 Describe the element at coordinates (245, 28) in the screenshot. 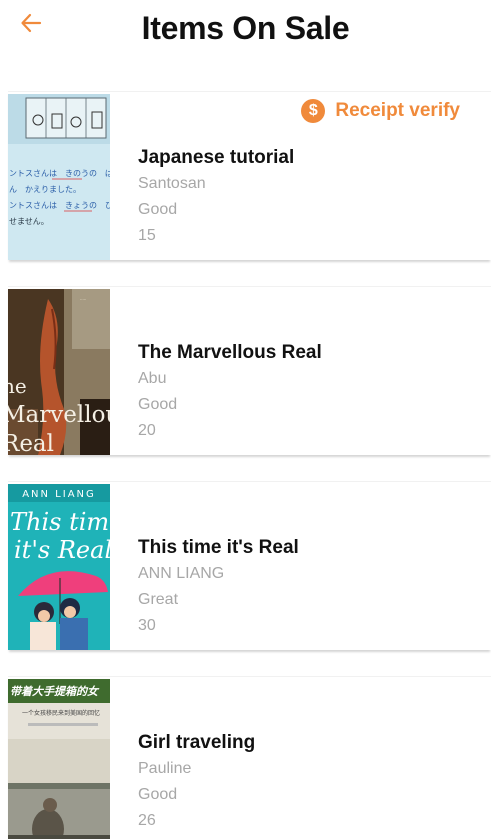

I see `page-title: Items On Sale` at that location.